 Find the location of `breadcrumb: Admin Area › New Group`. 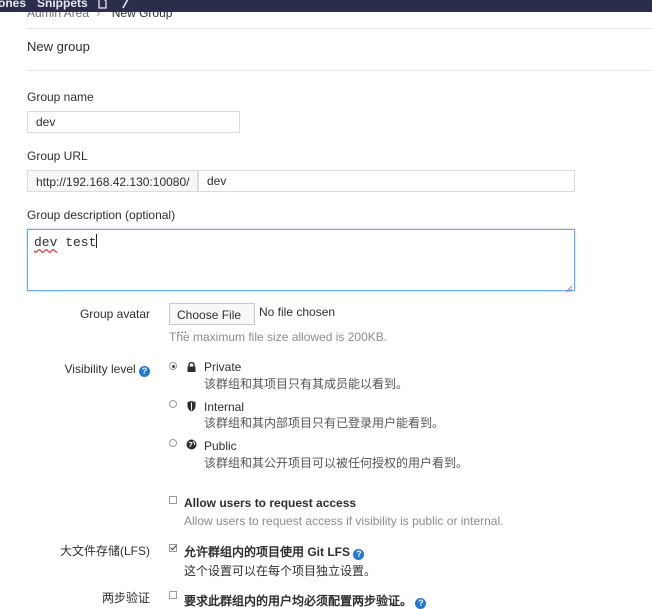

breadcrumb: Admin Area › New Group is located at coordinates (99, 17).